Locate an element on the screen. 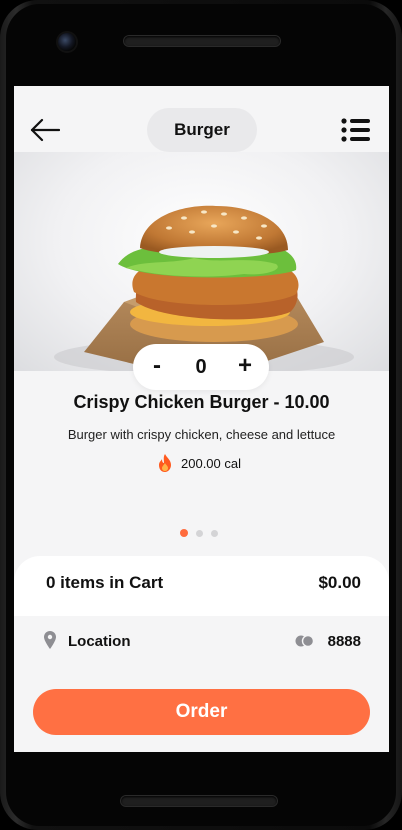 The height and width of the screenshot is (830, 402). coins-icon is located at coordinates (305, 641).